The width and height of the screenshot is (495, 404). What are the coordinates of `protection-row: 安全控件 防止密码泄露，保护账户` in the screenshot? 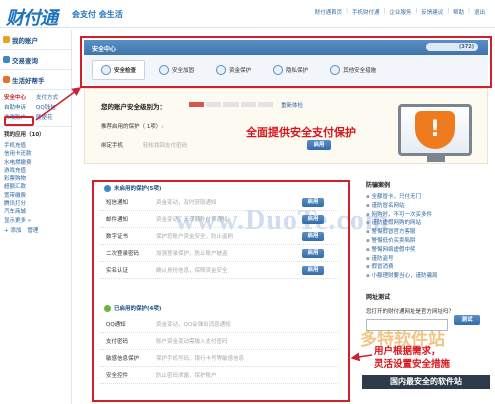 It's located at (219, 375).